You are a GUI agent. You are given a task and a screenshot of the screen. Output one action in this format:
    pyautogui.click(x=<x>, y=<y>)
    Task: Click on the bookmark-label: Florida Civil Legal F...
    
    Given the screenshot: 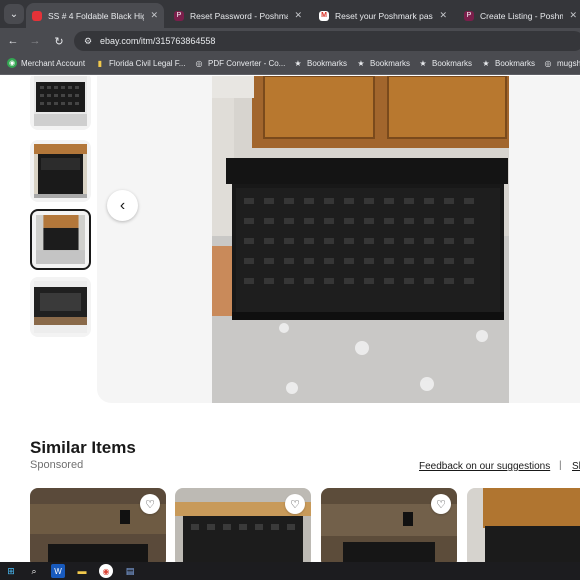 What is the action you would take?
    pyautogui.click(x=147, y=63)
    